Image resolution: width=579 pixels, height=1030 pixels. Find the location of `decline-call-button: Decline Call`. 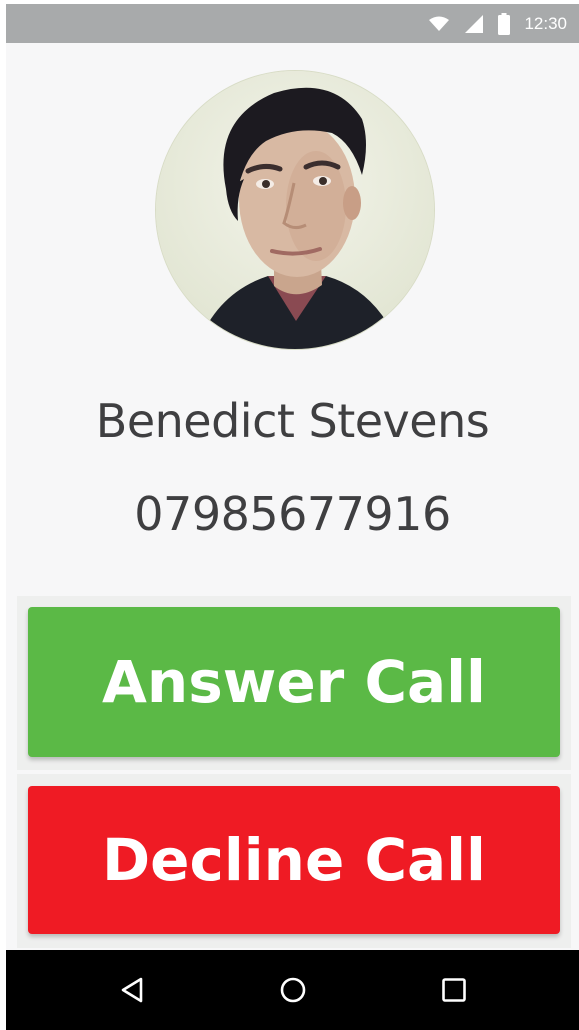

decline-call-button: Decline Call is located at coordinates (294, 860).